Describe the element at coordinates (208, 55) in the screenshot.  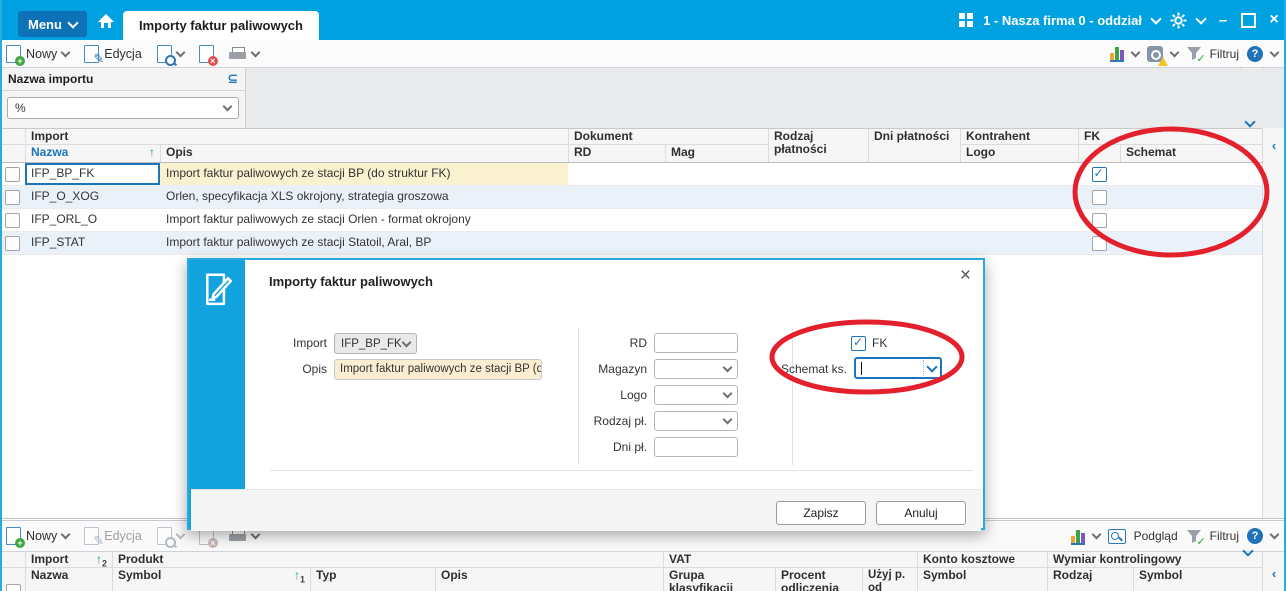
I see `delete-button: ×` at that location.